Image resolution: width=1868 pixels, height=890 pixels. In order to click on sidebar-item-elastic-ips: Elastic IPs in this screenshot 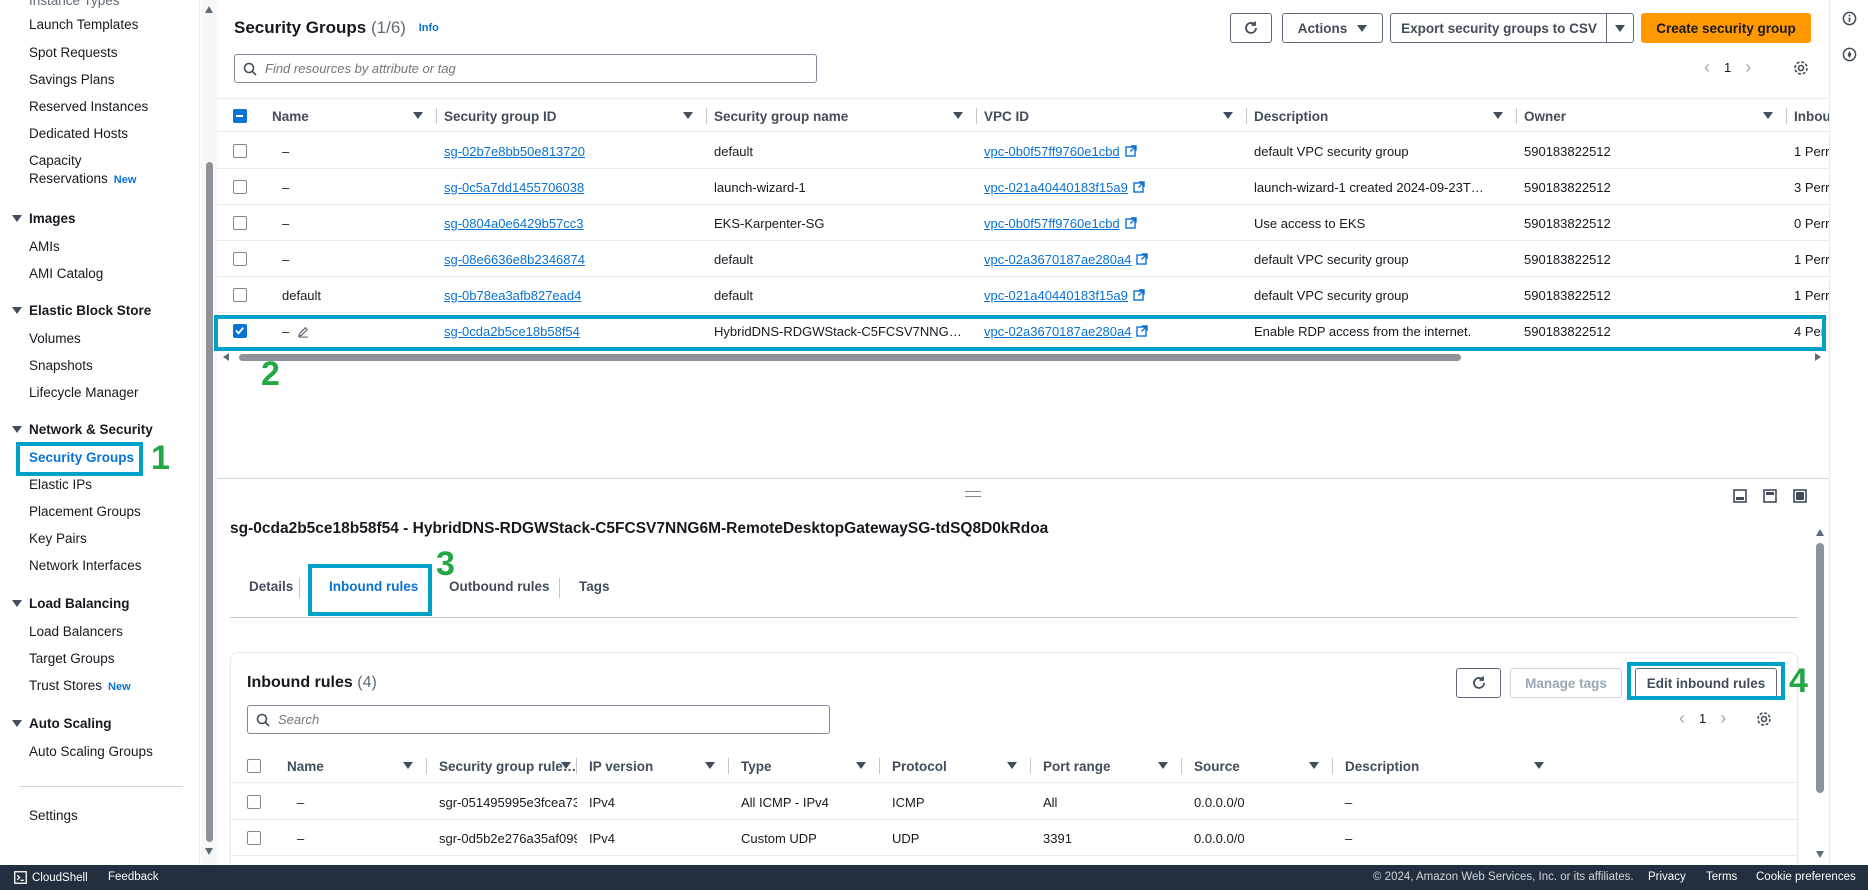, I will do `click(60, 484)`.